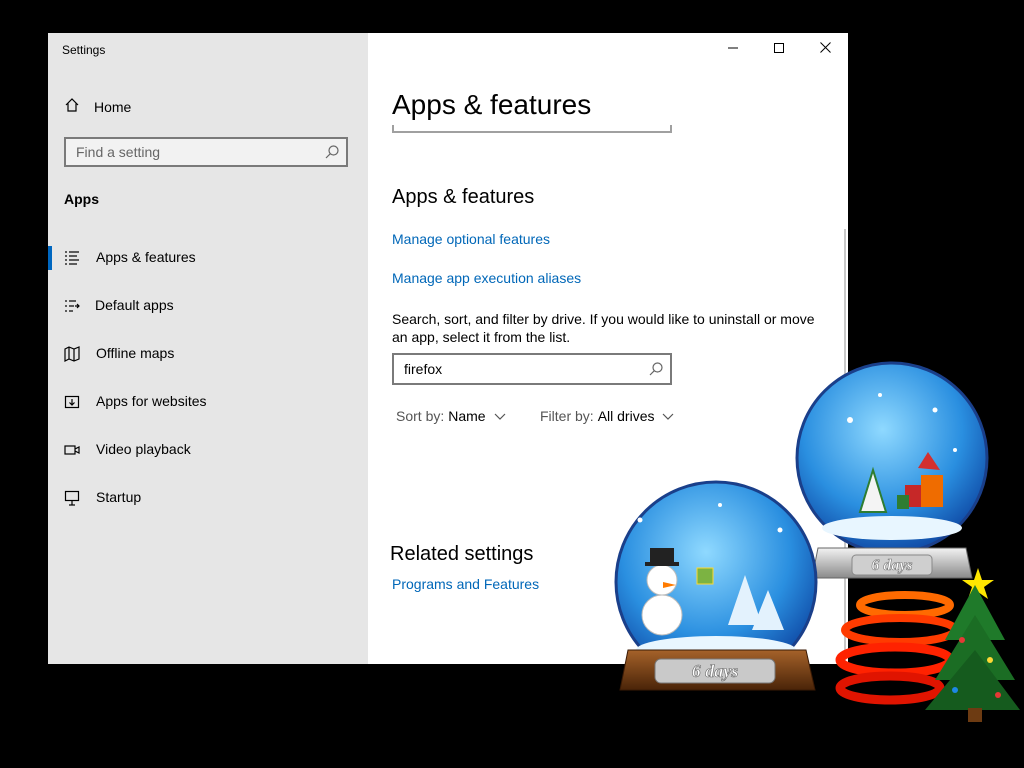 This screenshot has height=768, width=1024. What do you see at coordinates (715, 671) in the screenshot?
I see `globe-left-caption: 6 days` at bounding box center [715, 671].